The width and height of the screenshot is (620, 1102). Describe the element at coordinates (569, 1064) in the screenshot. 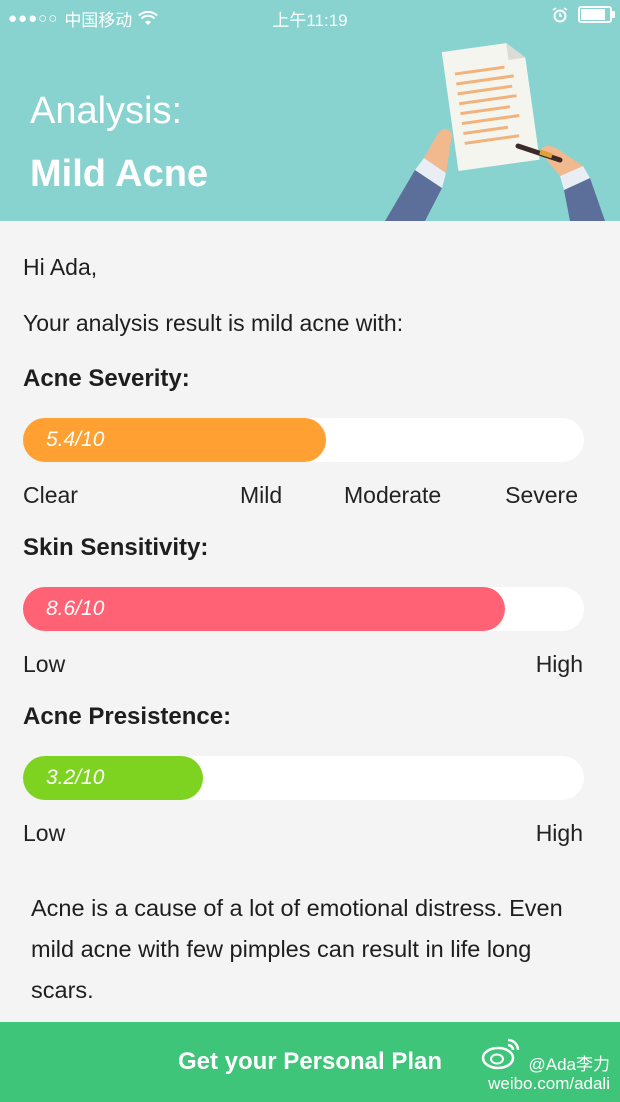

I see `watermark-handle: @Ada李力` at that location.